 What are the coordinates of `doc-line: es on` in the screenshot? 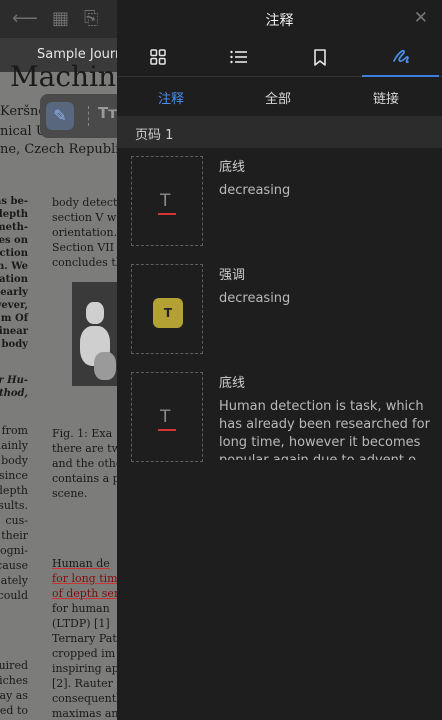 It's located at (14, 240).